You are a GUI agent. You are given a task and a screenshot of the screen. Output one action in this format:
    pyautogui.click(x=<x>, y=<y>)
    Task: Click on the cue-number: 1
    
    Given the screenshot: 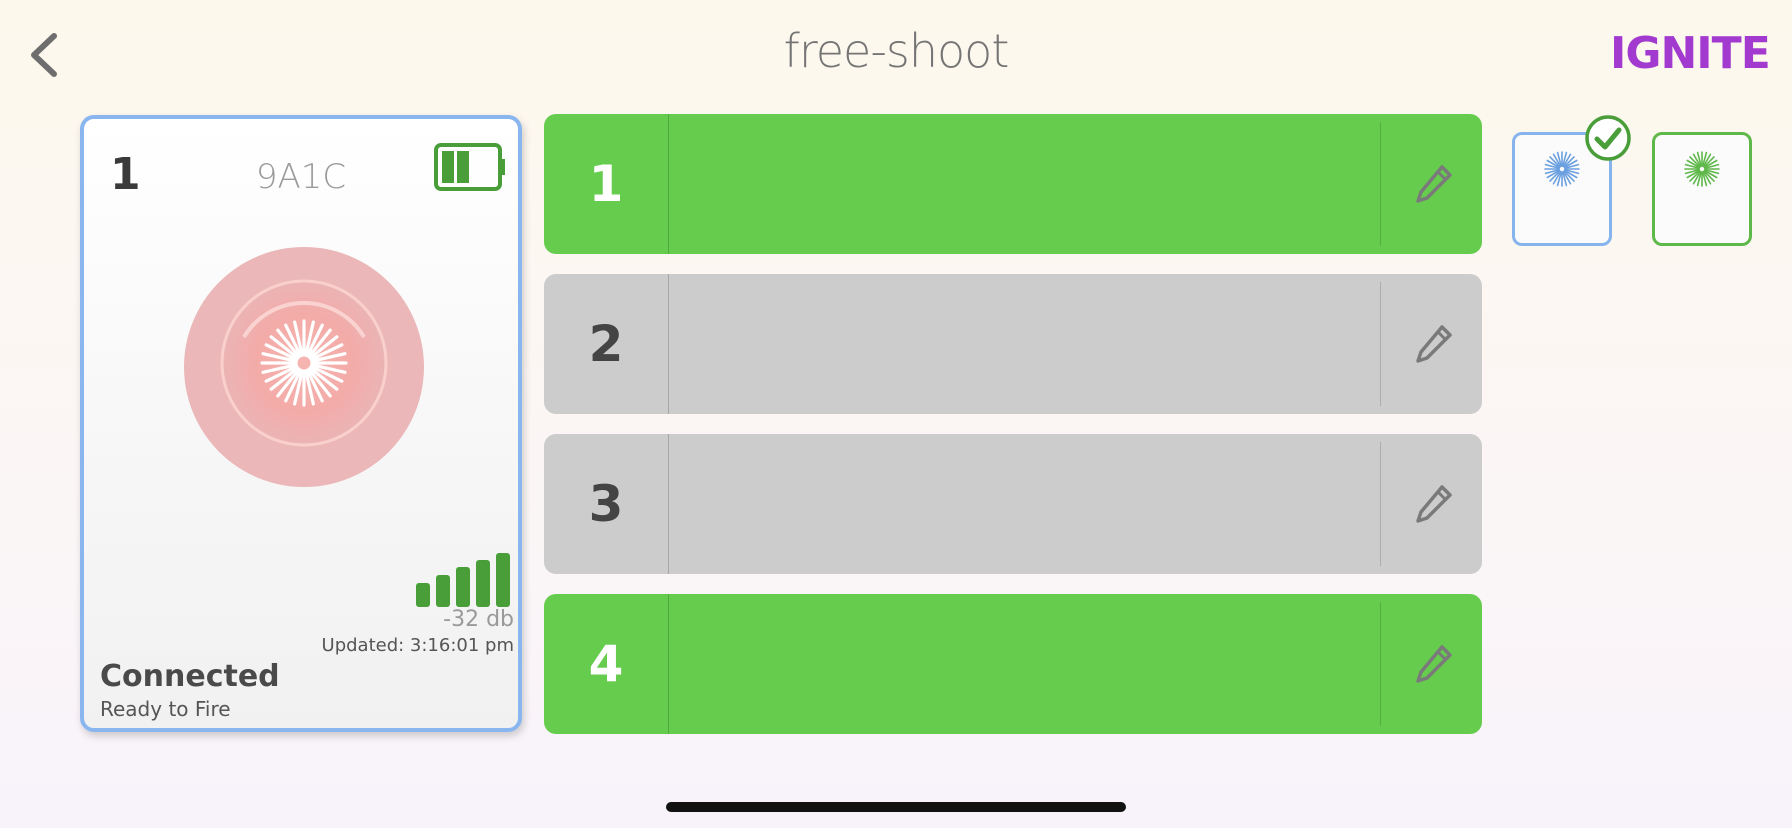 What is the action you would take?
    pyautogui.click(x=606, y=184)
    